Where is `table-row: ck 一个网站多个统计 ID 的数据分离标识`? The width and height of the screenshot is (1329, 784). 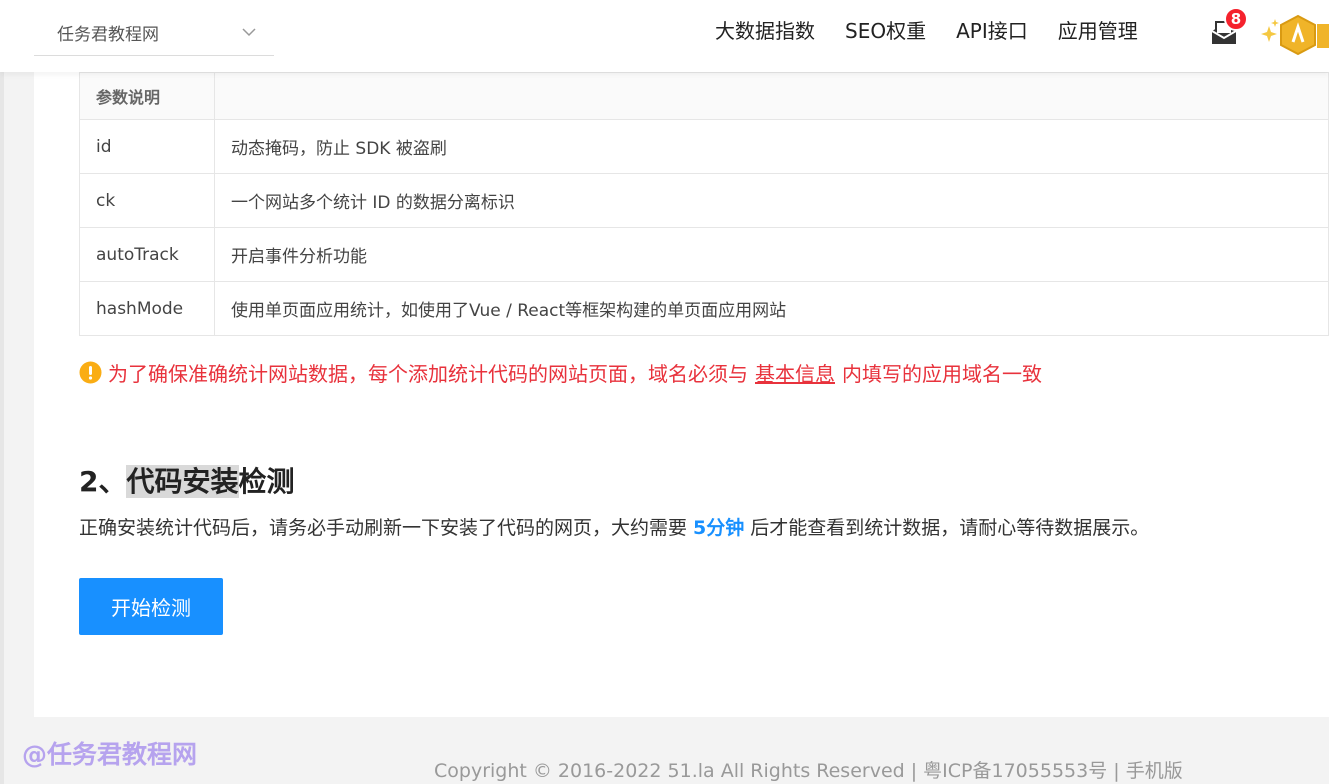 table-row: ck 一个网站多个统计 ID 的数据分离标识 is located at coordinates (704, 200).